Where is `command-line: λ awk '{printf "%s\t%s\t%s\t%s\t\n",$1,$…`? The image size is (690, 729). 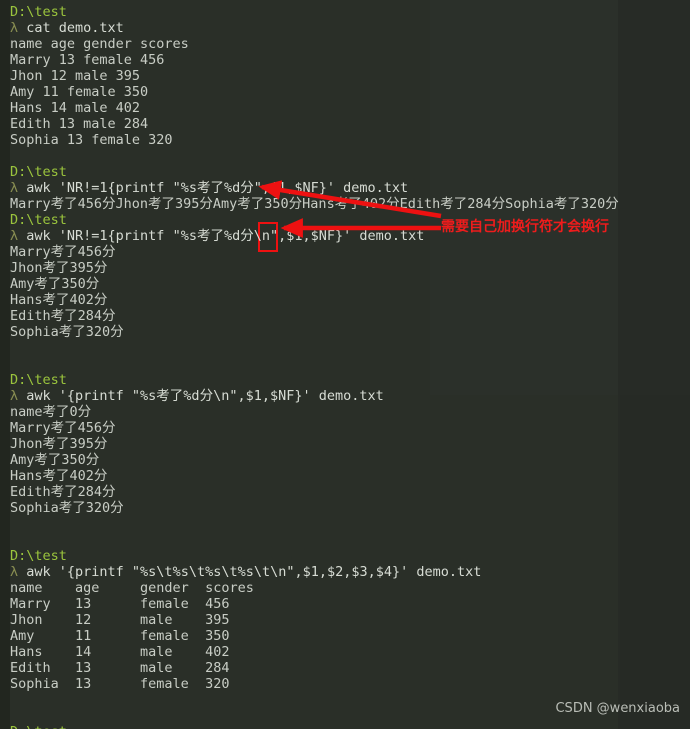 command-line: λ awk '{printf "%s\t%s\t%s\t%s\t\n",$1,$… is located at coordinates (350, 572).